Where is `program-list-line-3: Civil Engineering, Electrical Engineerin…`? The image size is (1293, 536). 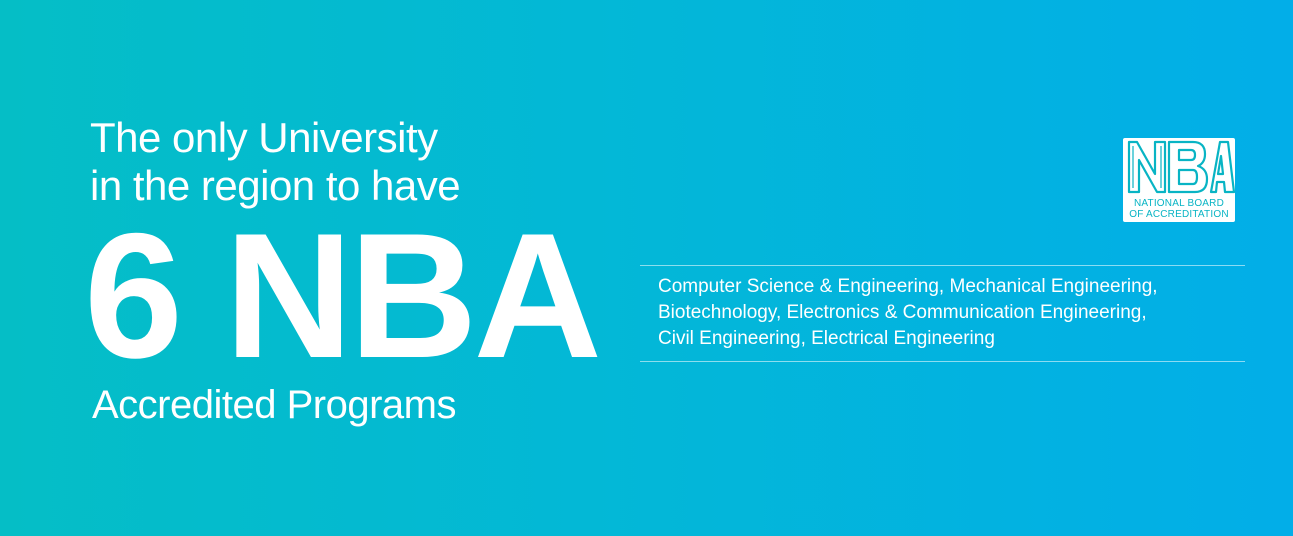 program-list-line-3: Civil Engineering, Electrical Engineerin… is located at coordinates (826, 338).